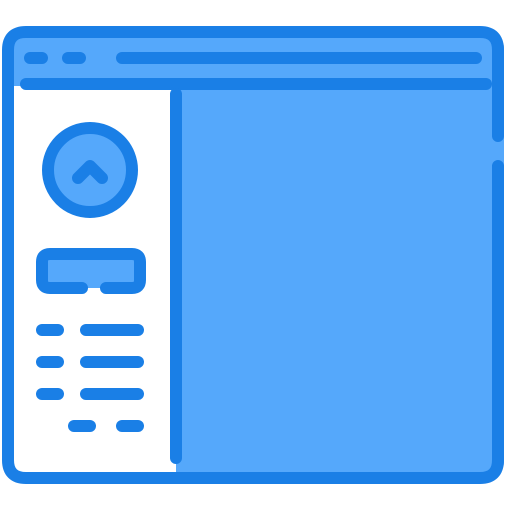 The image size is (512, 512). I want to click on profile-name-box, so click(91, 271).